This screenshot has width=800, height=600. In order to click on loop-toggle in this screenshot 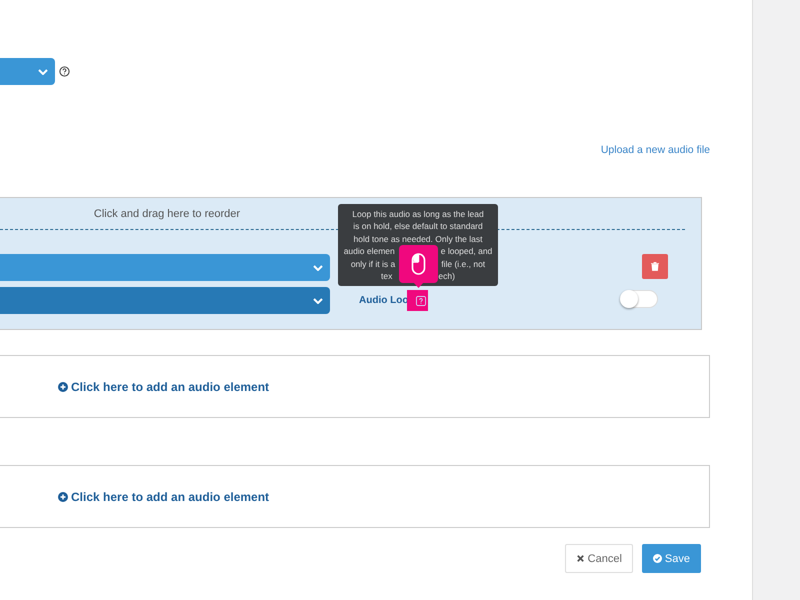, I will do `click(639, 299)`.